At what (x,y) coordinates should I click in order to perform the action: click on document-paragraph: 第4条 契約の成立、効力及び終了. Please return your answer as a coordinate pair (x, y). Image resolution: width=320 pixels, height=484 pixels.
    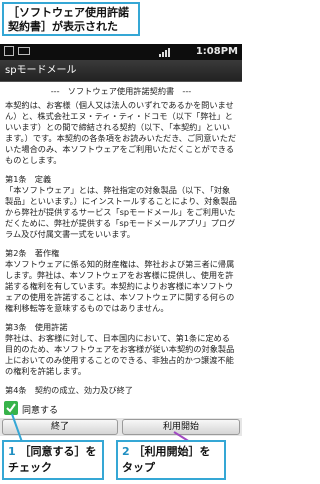
    Looking at the image, I should click on (69, 390).